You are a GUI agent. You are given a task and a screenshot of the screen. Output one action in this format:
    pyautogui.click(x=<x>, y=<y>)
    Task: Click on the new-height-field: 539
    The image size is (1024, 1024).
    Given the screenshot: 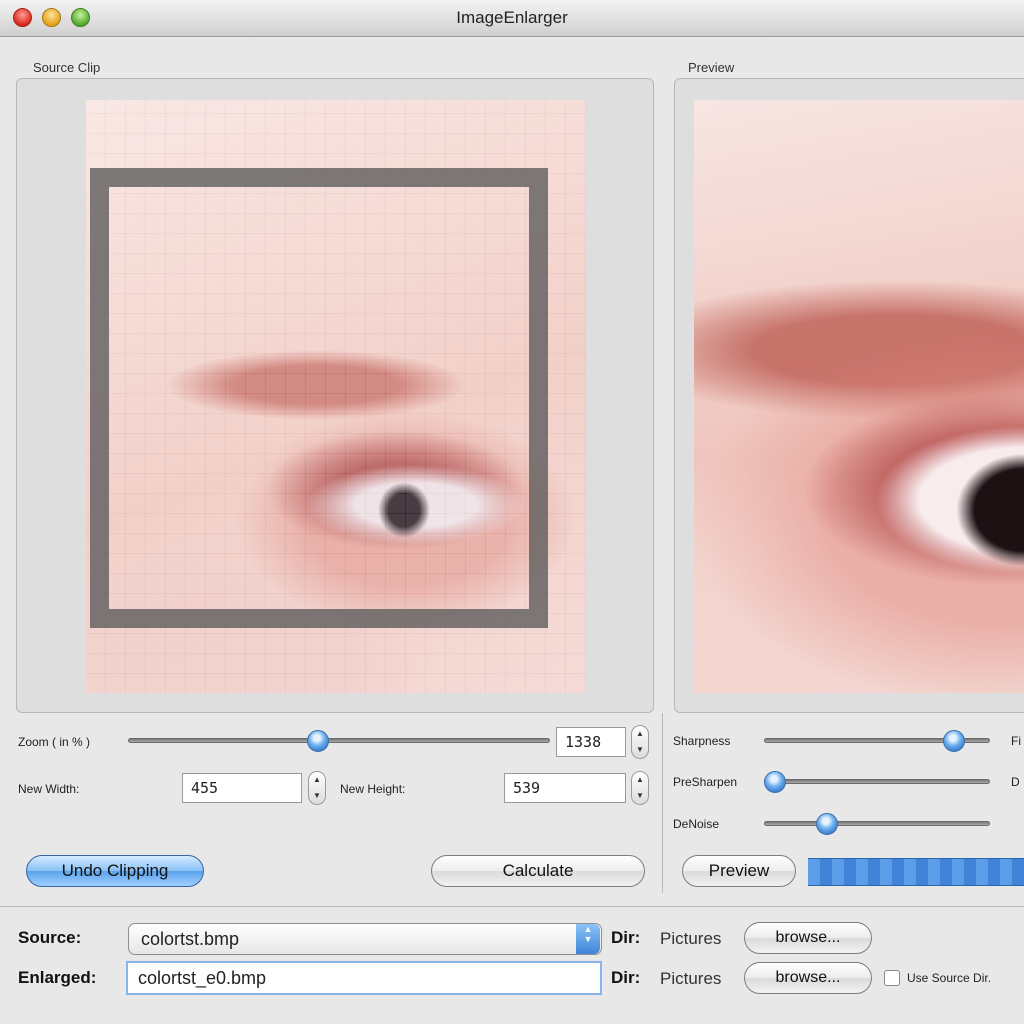 What is the action you would take?
    pyautogui.click(x=565, y=788)
    